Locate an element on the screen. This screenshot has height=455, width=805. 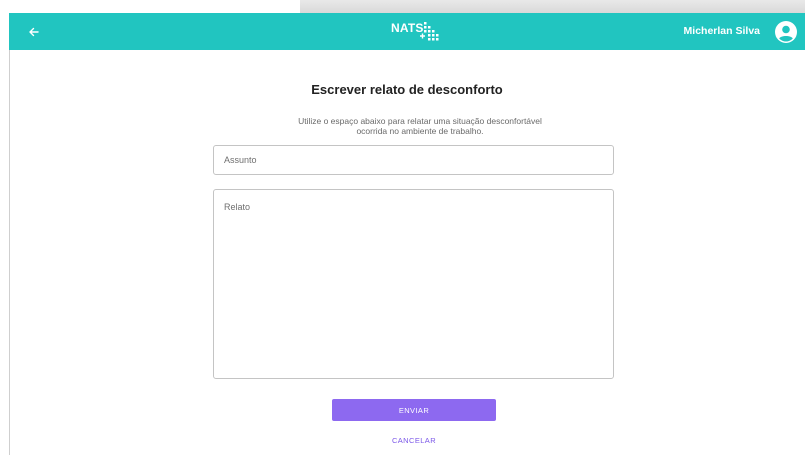
user-name: Micherlan Silva is located at coordinates (722, 31).